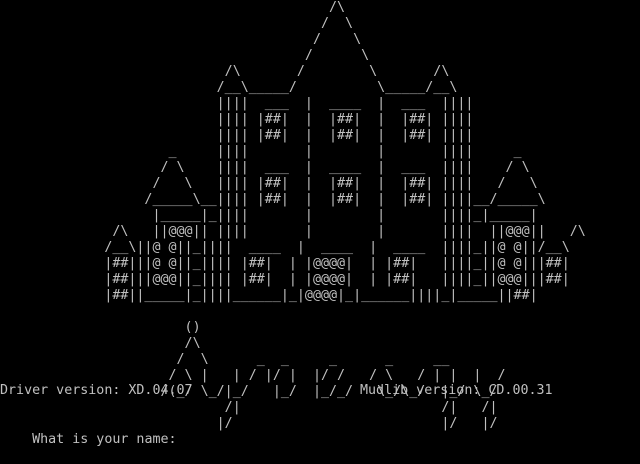 The image size is (640, 464). I want to click on mudlib-version-text: Mudlib version: CD.00.31, so click(456, 390).